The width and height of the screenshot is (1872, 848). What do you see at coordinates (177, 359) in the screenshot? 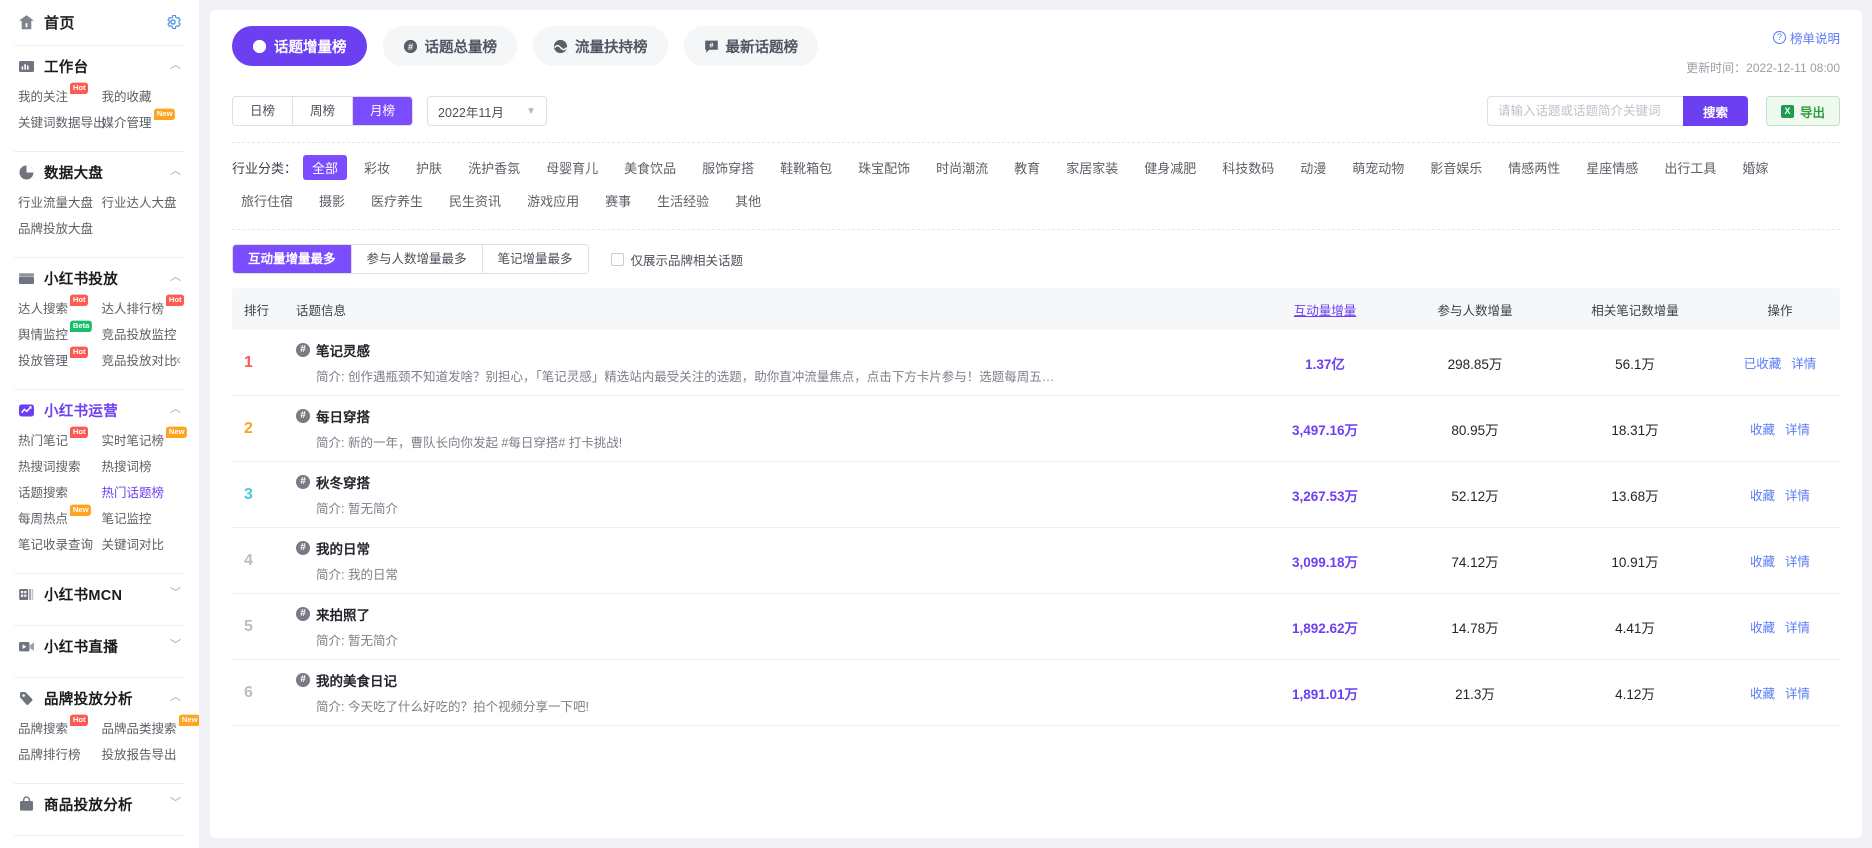
I see `sidebar-collapse-button: «` at bounding box center [177, 359].